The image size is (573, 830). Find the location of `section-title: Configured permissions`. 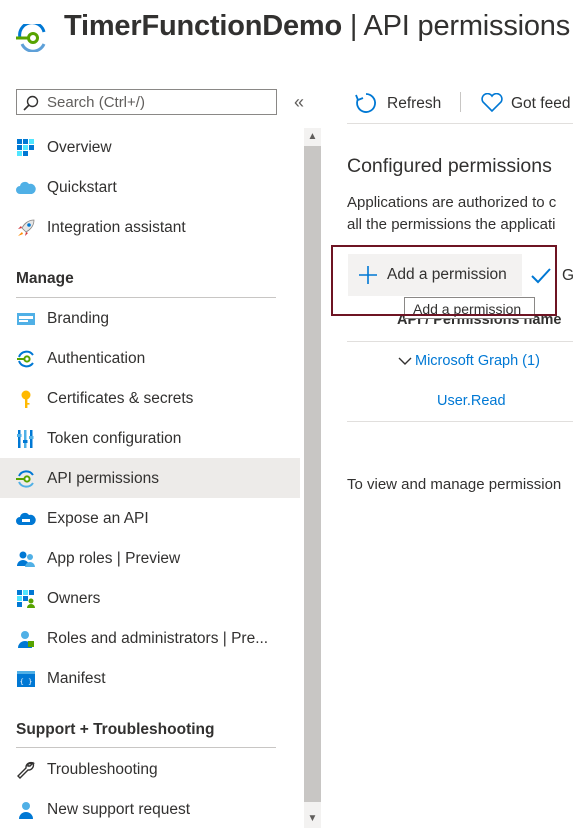

section-title: Configured permissions is located at coordinates (449, 166).